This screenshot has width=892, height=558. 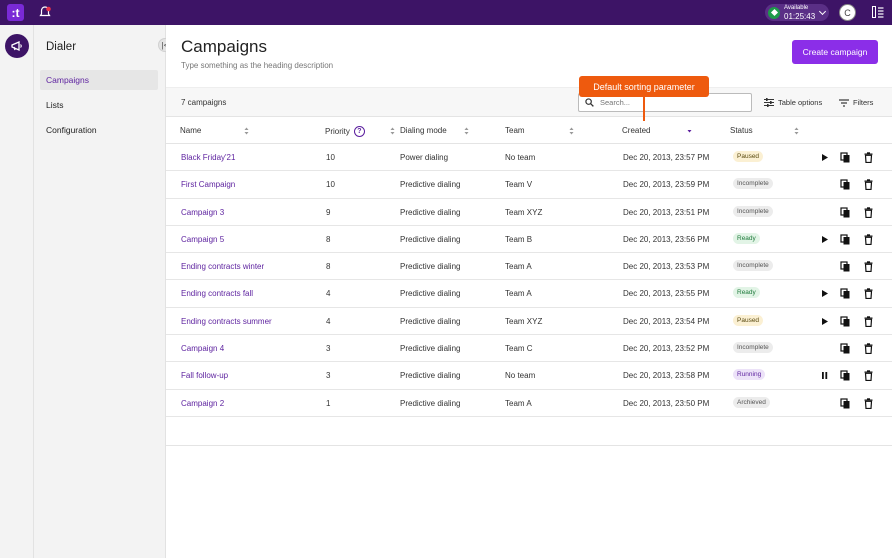 What do you see at coordinates (204, 102) in the screenshot?
I see `campaign-count: 7 campaigns` at bounding box center [204, 102].